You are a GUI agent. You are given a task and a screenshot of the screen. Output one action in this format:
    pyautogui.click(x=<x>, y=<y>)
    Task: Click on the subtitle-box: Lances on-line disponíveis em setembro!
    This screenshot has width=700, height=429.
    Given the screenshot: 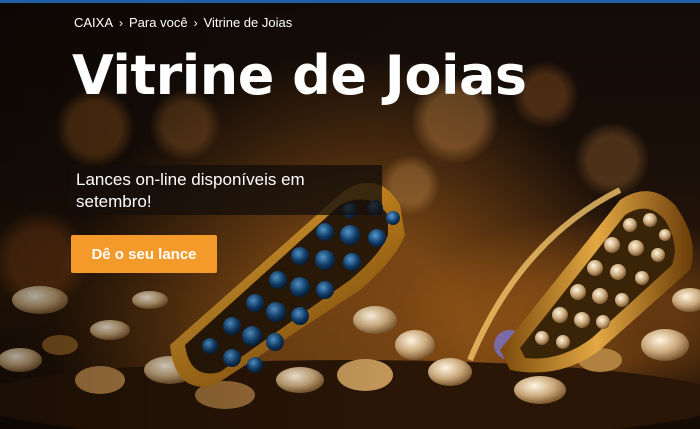 What is the action you would take?
    pyautogui.click(x=226, y=190)
    